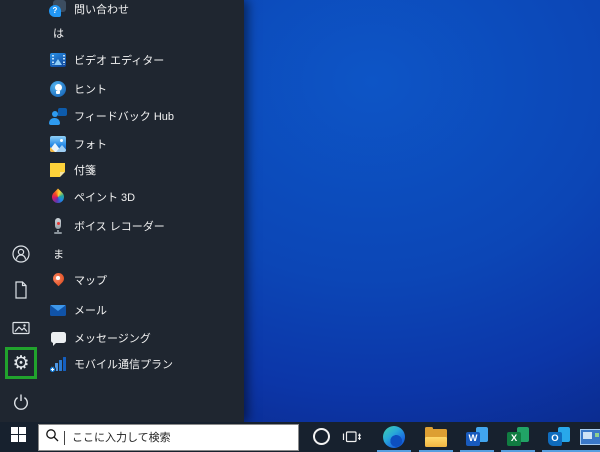  I want to click on app-label: ボイス レコーダー, so click(119, 227).